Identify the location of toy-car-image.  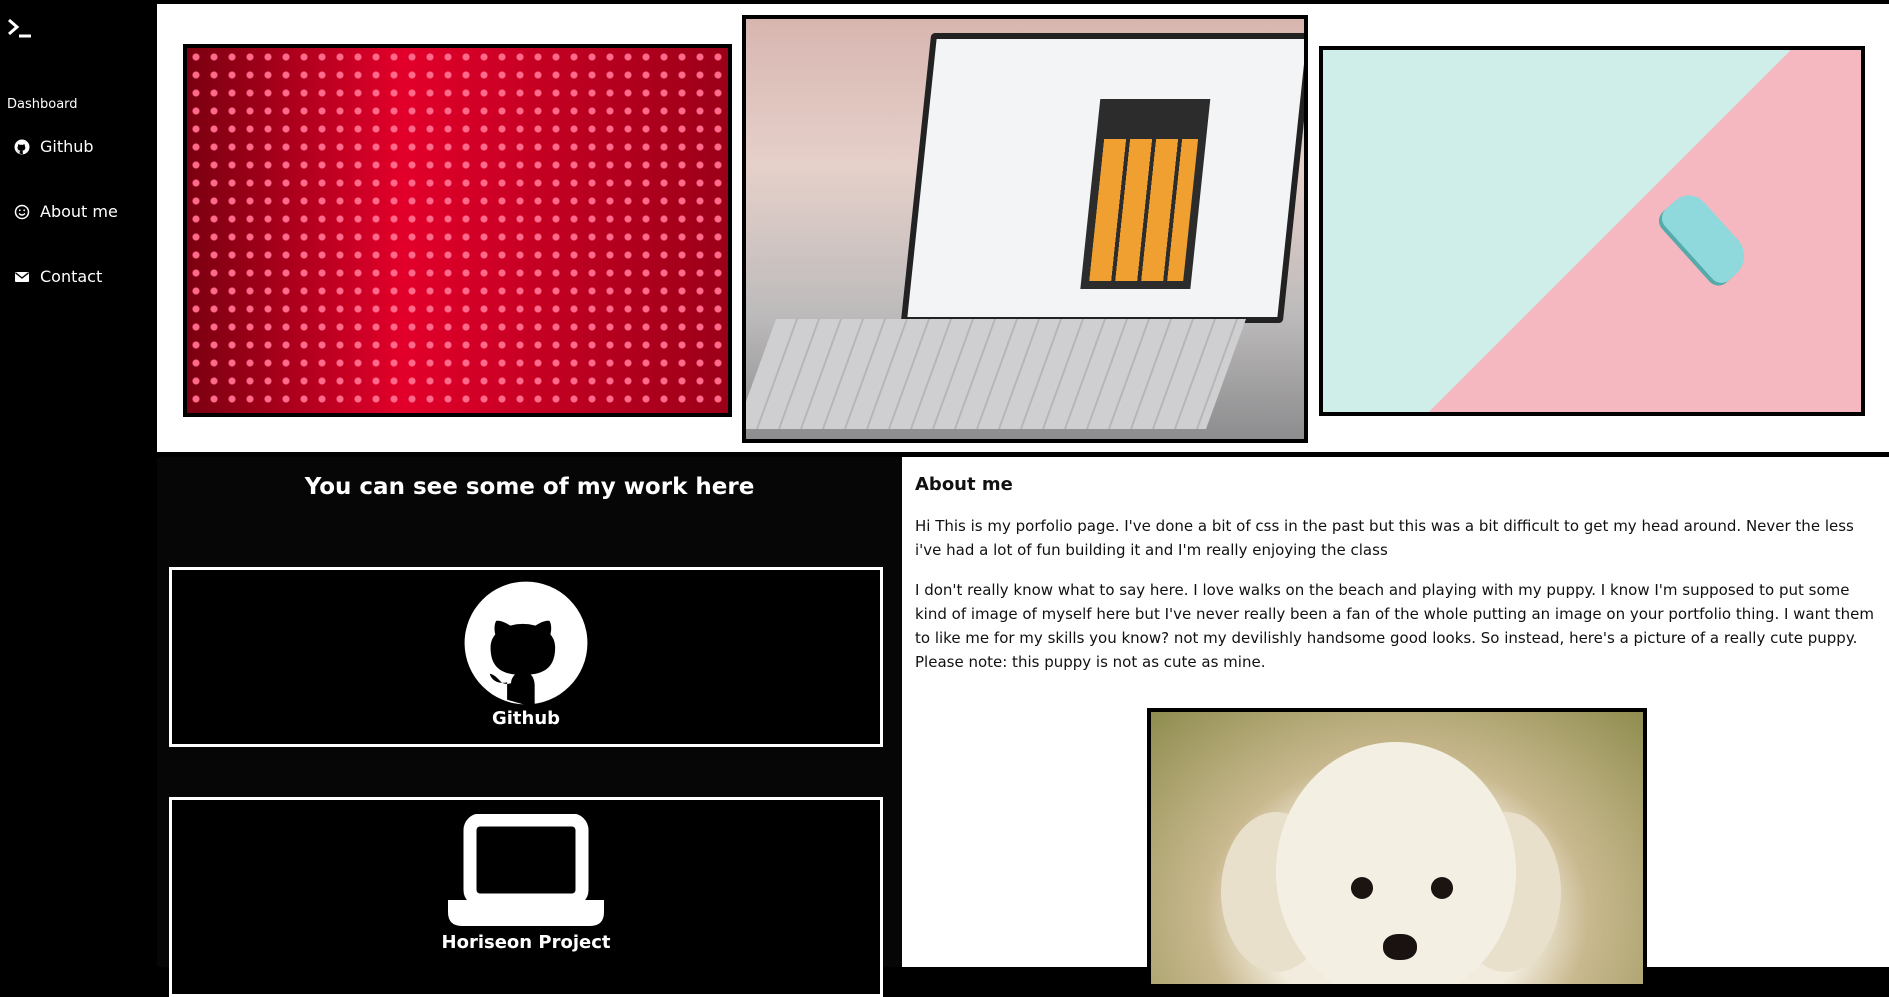
(1592, 231).